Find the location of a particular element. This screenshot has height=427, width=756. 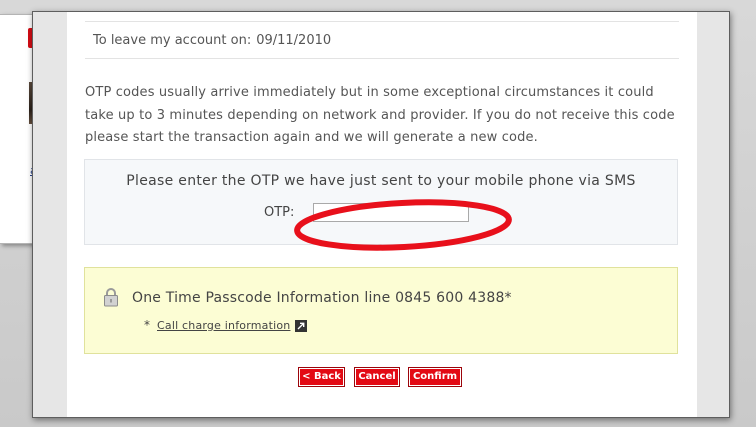

button-row: < Back Cancel Confirm is located at coordinates (382, 378).